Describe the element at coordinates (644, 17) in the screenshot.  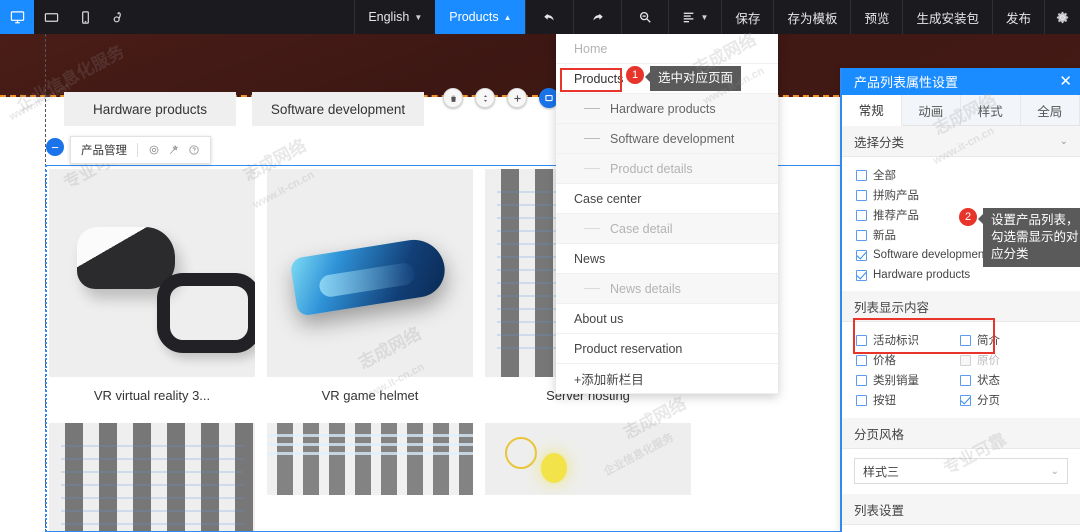
I see `zoom-button` at that location.